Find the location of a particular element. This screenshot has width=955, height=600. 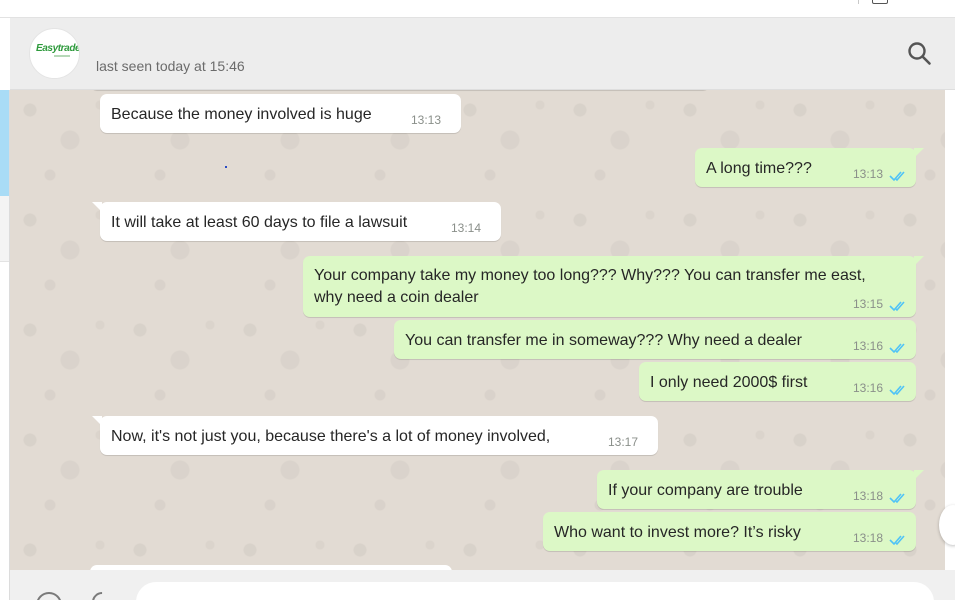

search-button is located at coordinates (920, 54).